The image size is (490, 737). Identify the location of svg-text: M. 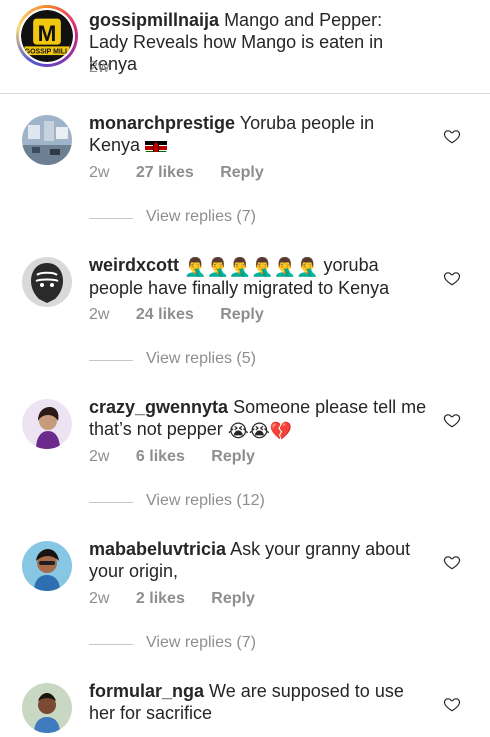
(47, 33).